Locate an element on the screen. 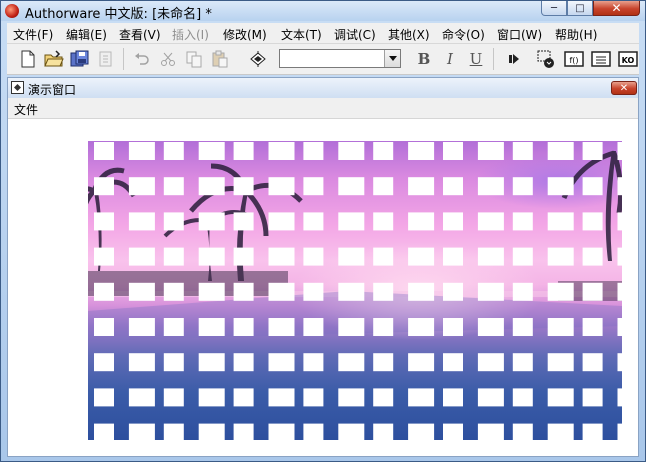  copy-icon is located at coordinates (194, 59).